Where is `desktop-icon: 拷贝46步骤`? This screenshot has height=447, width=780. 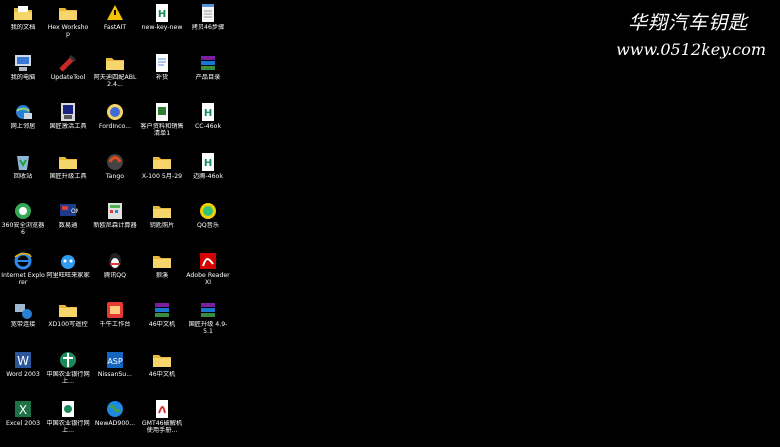 desktop-icon: 拷贝46步骤 is located at coordinates (208, 24).